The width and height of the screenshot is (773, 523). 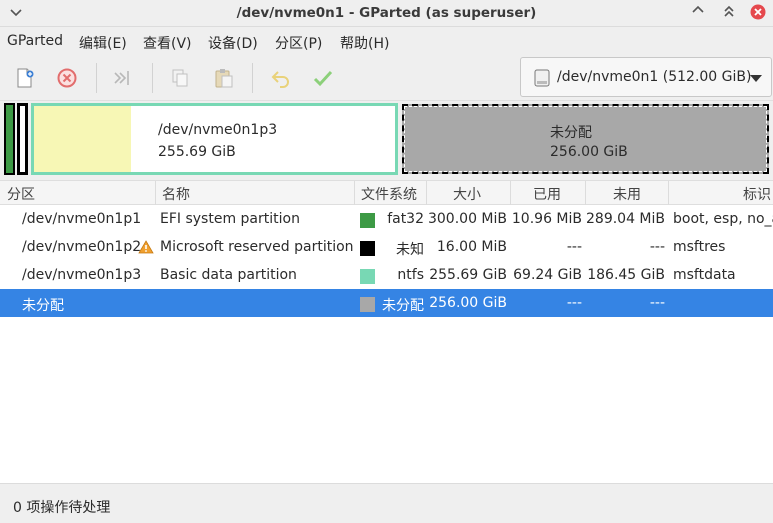 What do you see at coordinates (364, 43) in the screenshot?
I see `menu-help: 帮助(H)` at bounding box center [364, 43].